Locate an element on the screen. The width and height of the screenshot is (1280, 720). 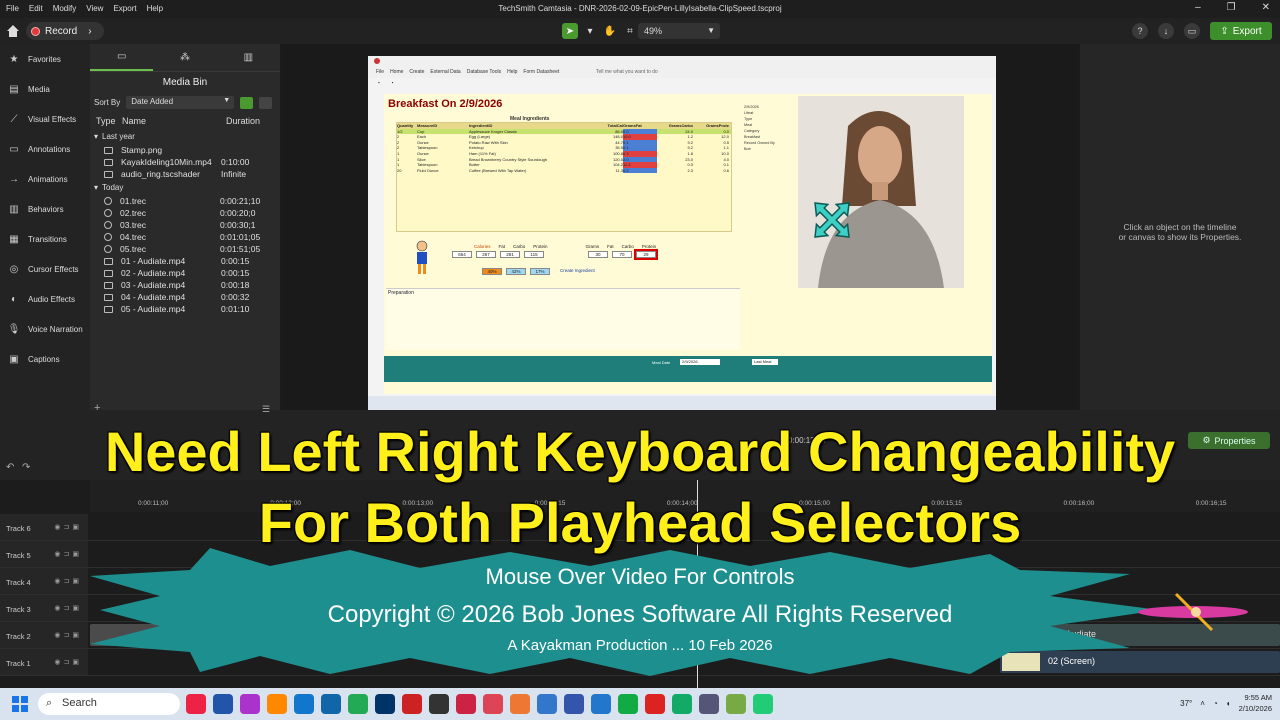
media-item: KayakIdeling10Min.mp4 0:10:00 is located at coordinates (185, 162).